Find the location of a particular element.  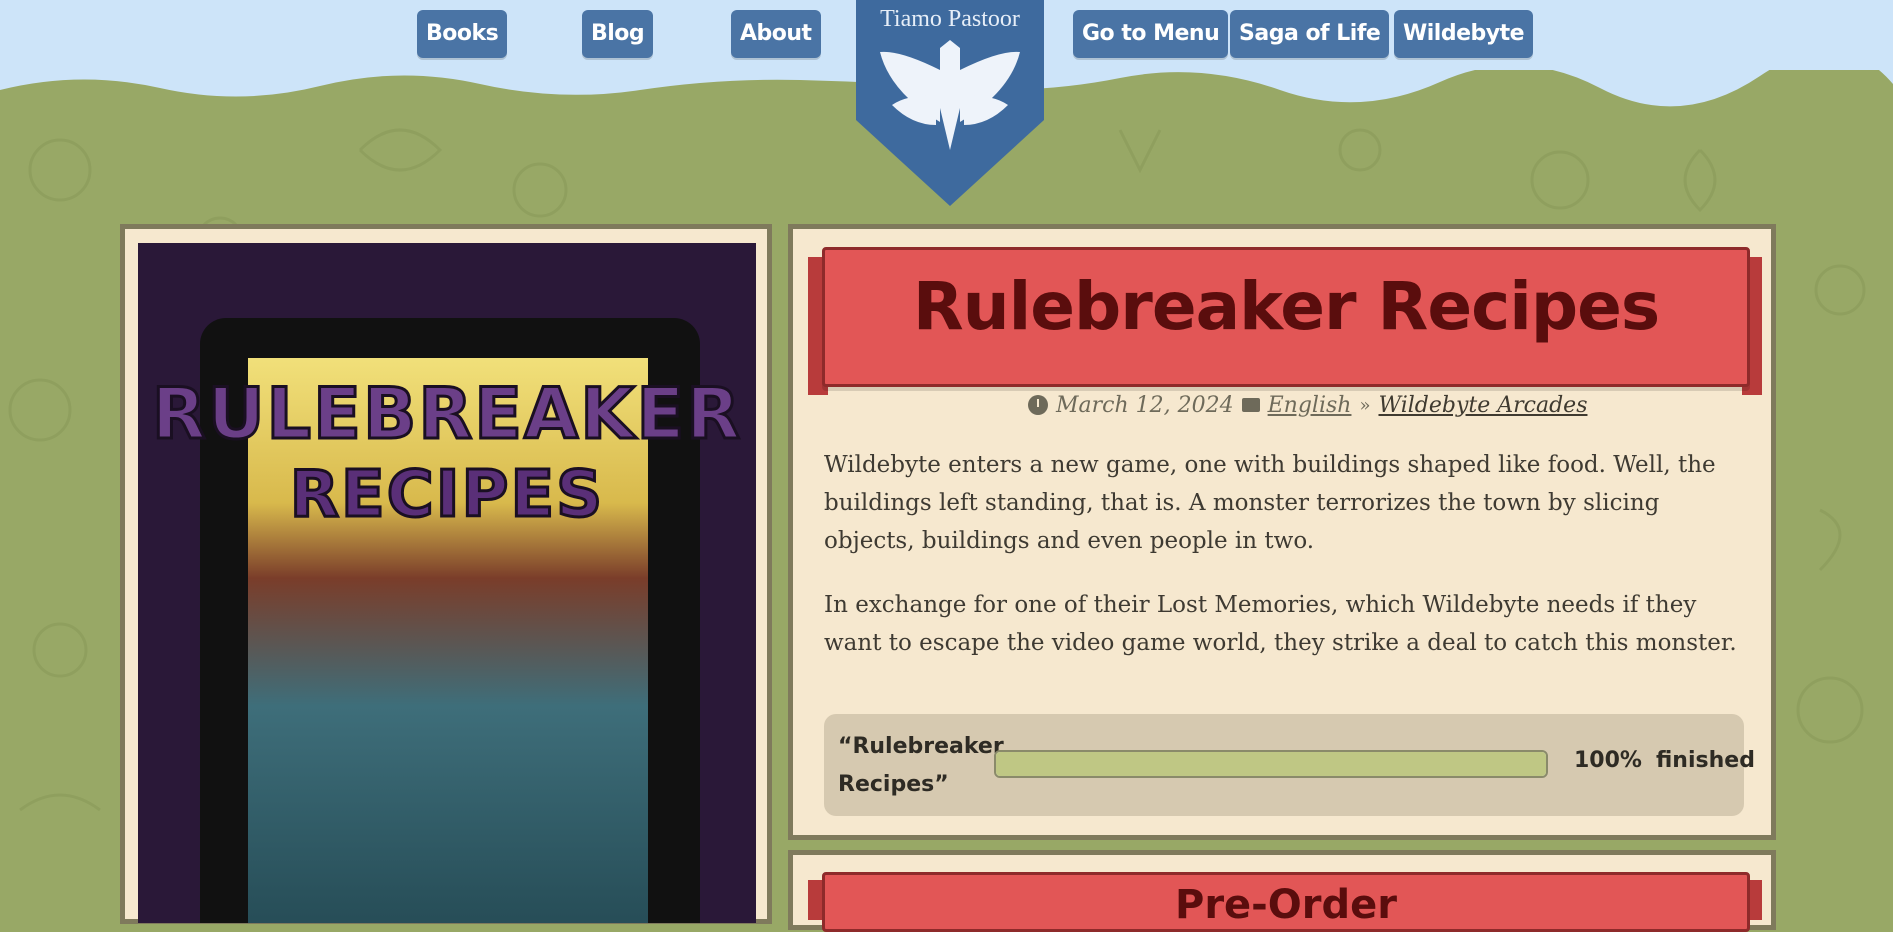

language-link: English is located at coordinates (1310, 405).